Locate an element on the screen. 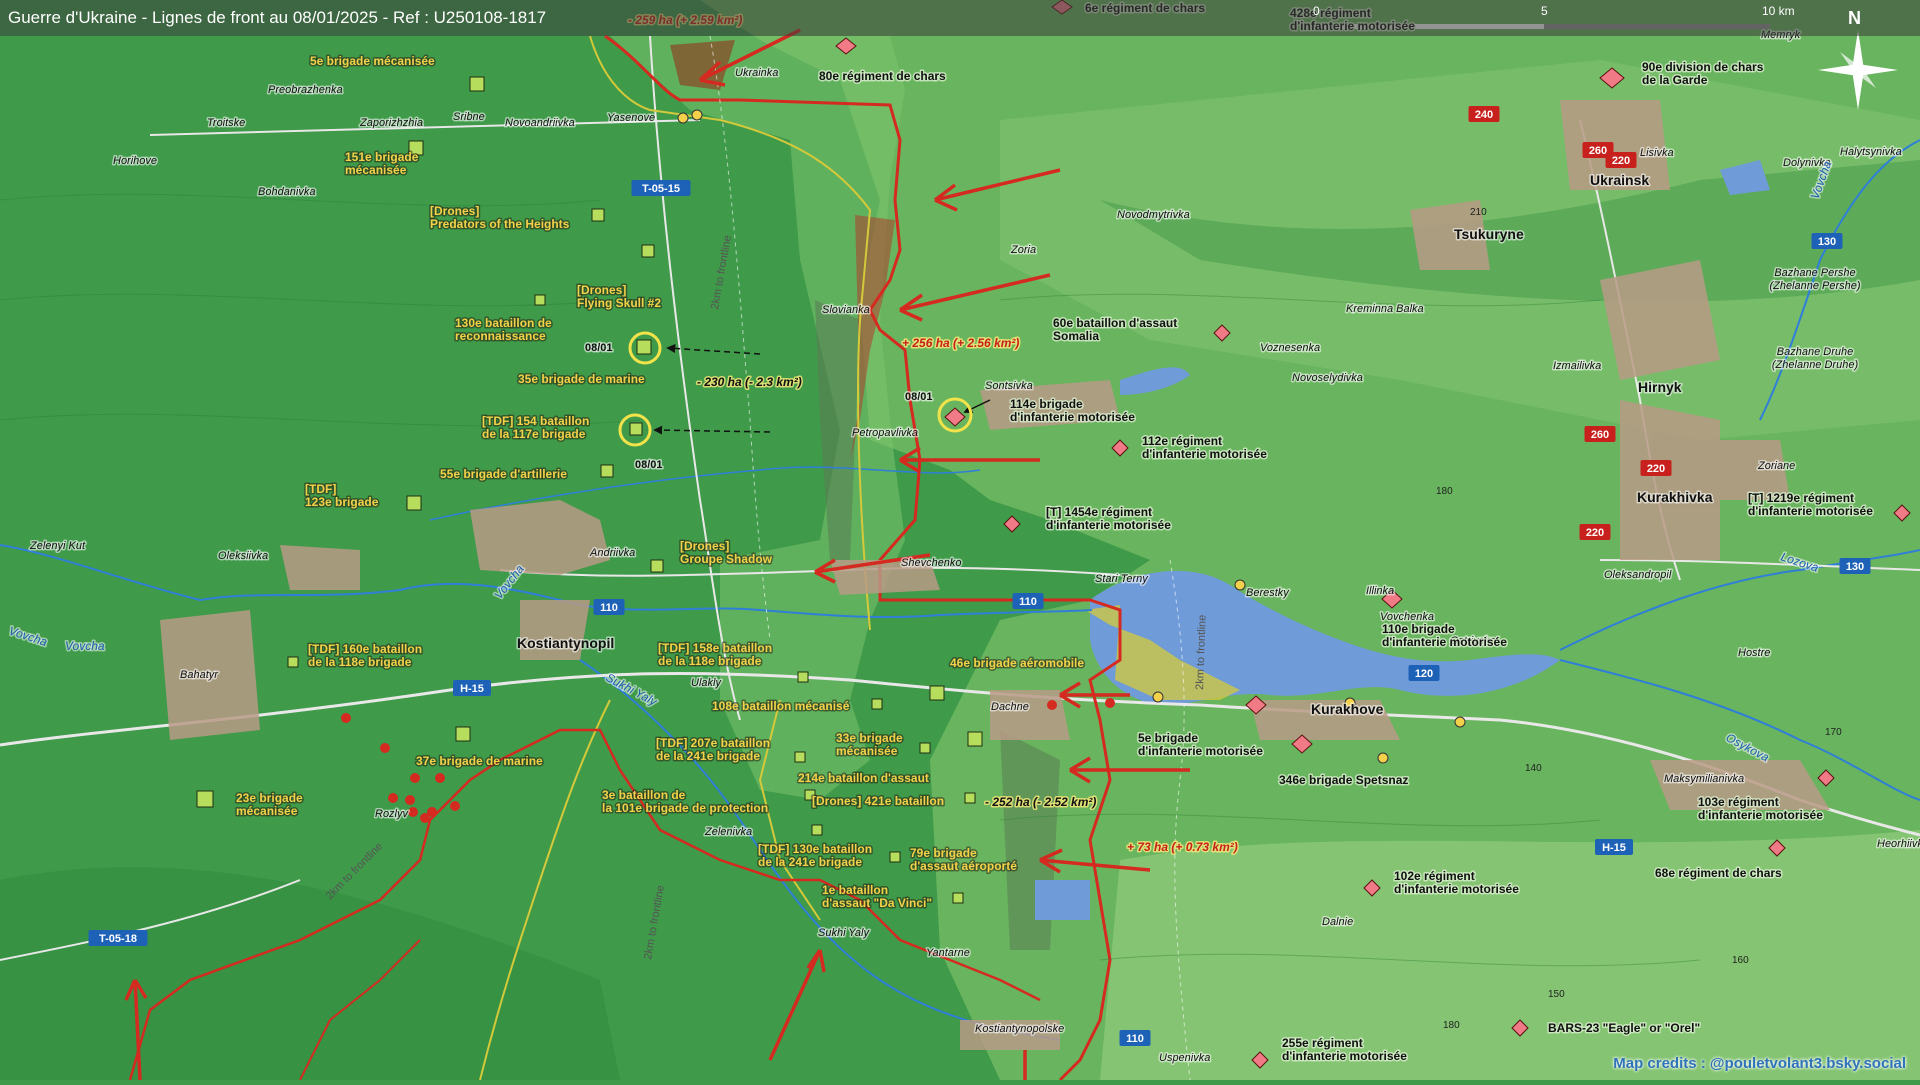 The image size is (1920, 1085). change-label-c2: + 256 ha (+ 2.56 km²) is located at coordinates (960, 343).